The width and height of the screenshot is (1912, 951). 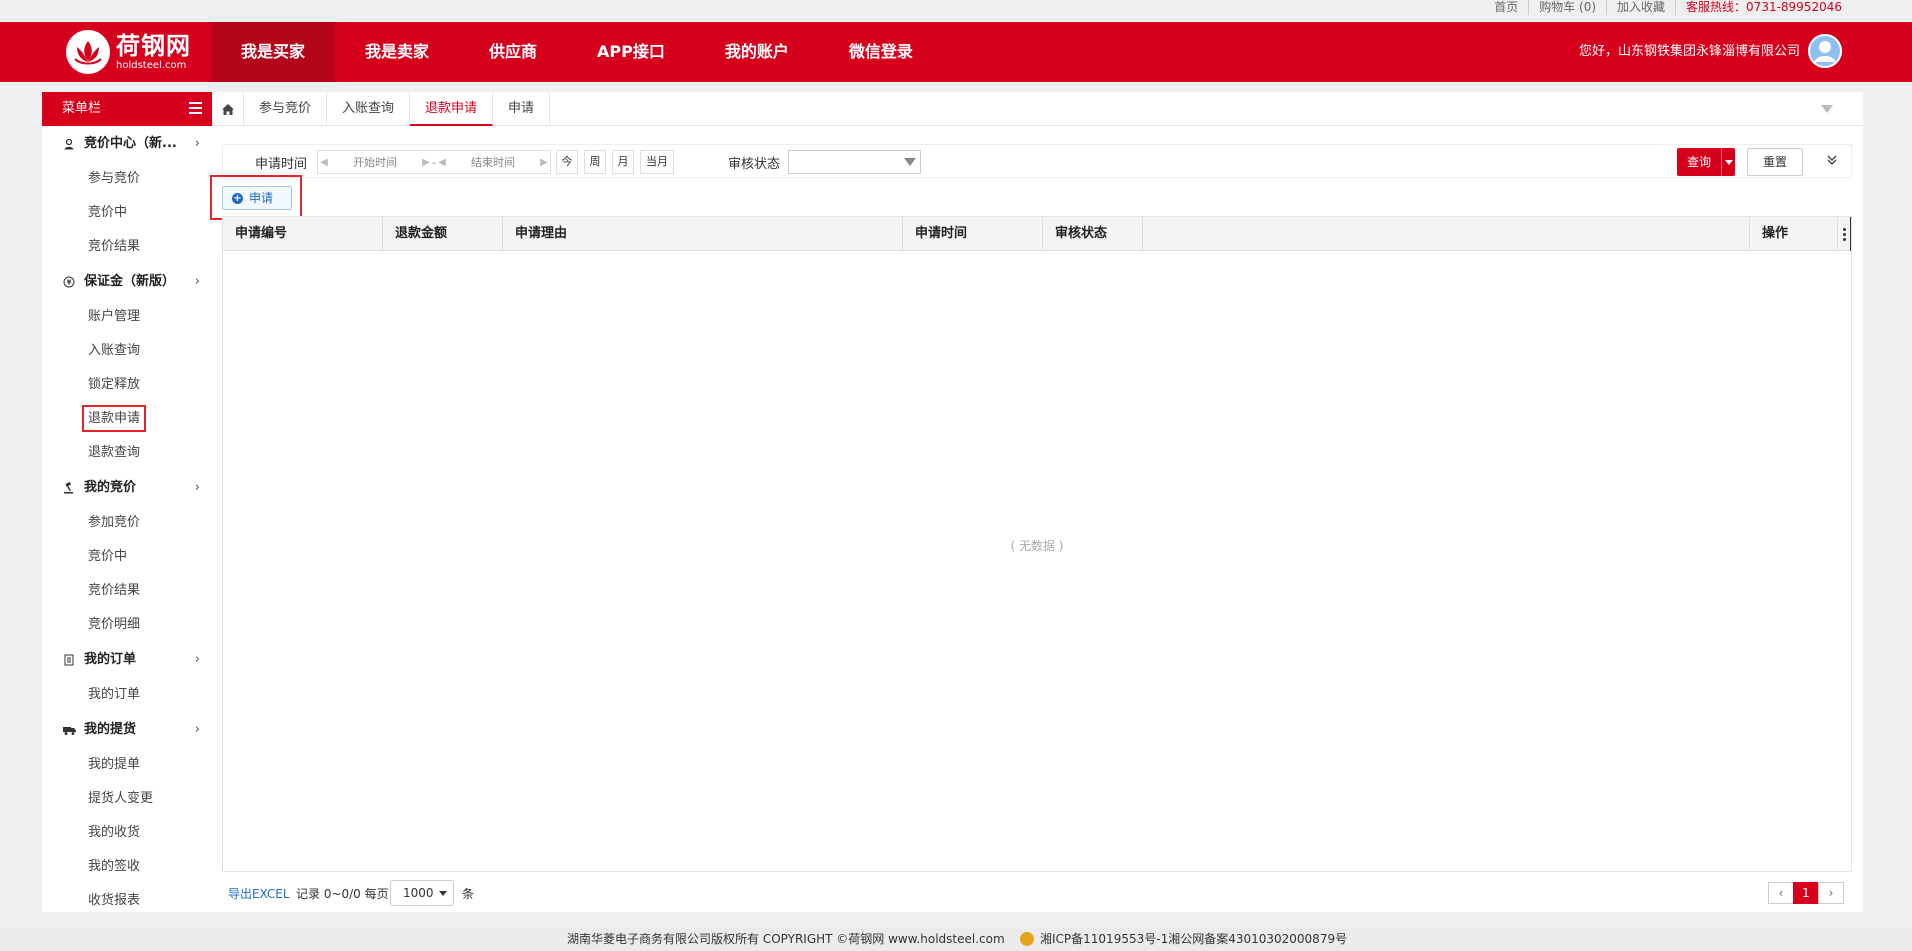 What do you see at coordinates (127, 695) in the screenshot?
I see `sidebar-item-my-order: 我的订单` at bounding box center [127, 695].